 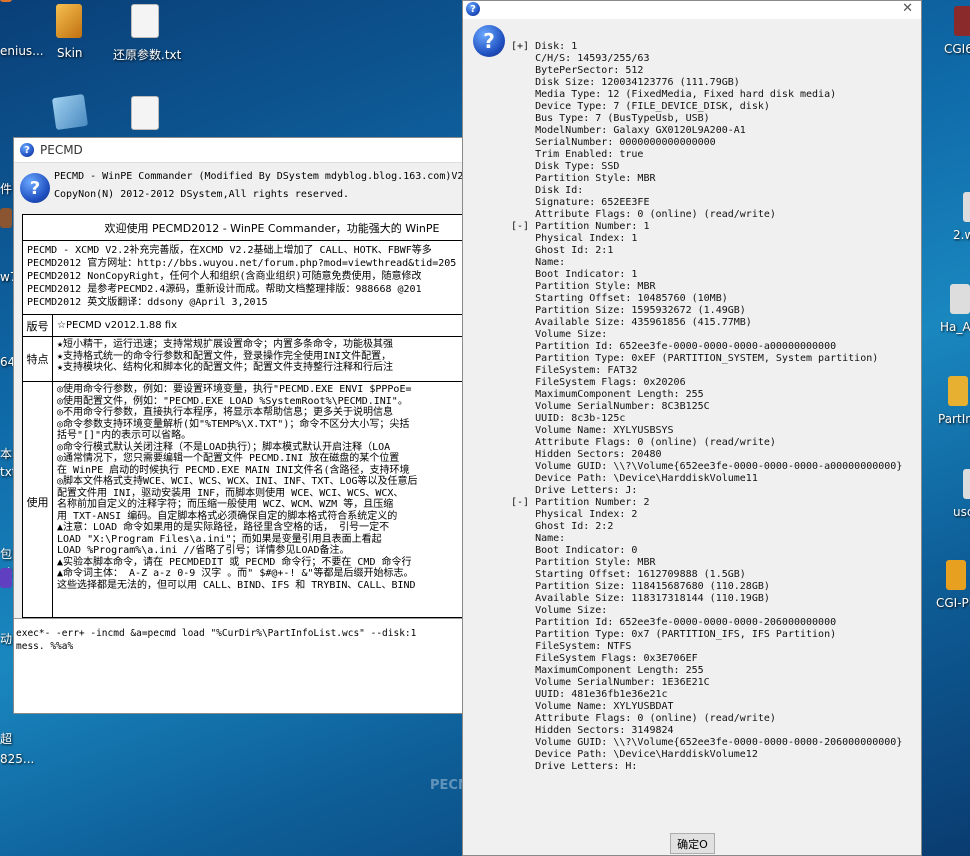 I want to click on info-line: UUID: 481e36fb1e36e21c, so click(x=589, y=694).